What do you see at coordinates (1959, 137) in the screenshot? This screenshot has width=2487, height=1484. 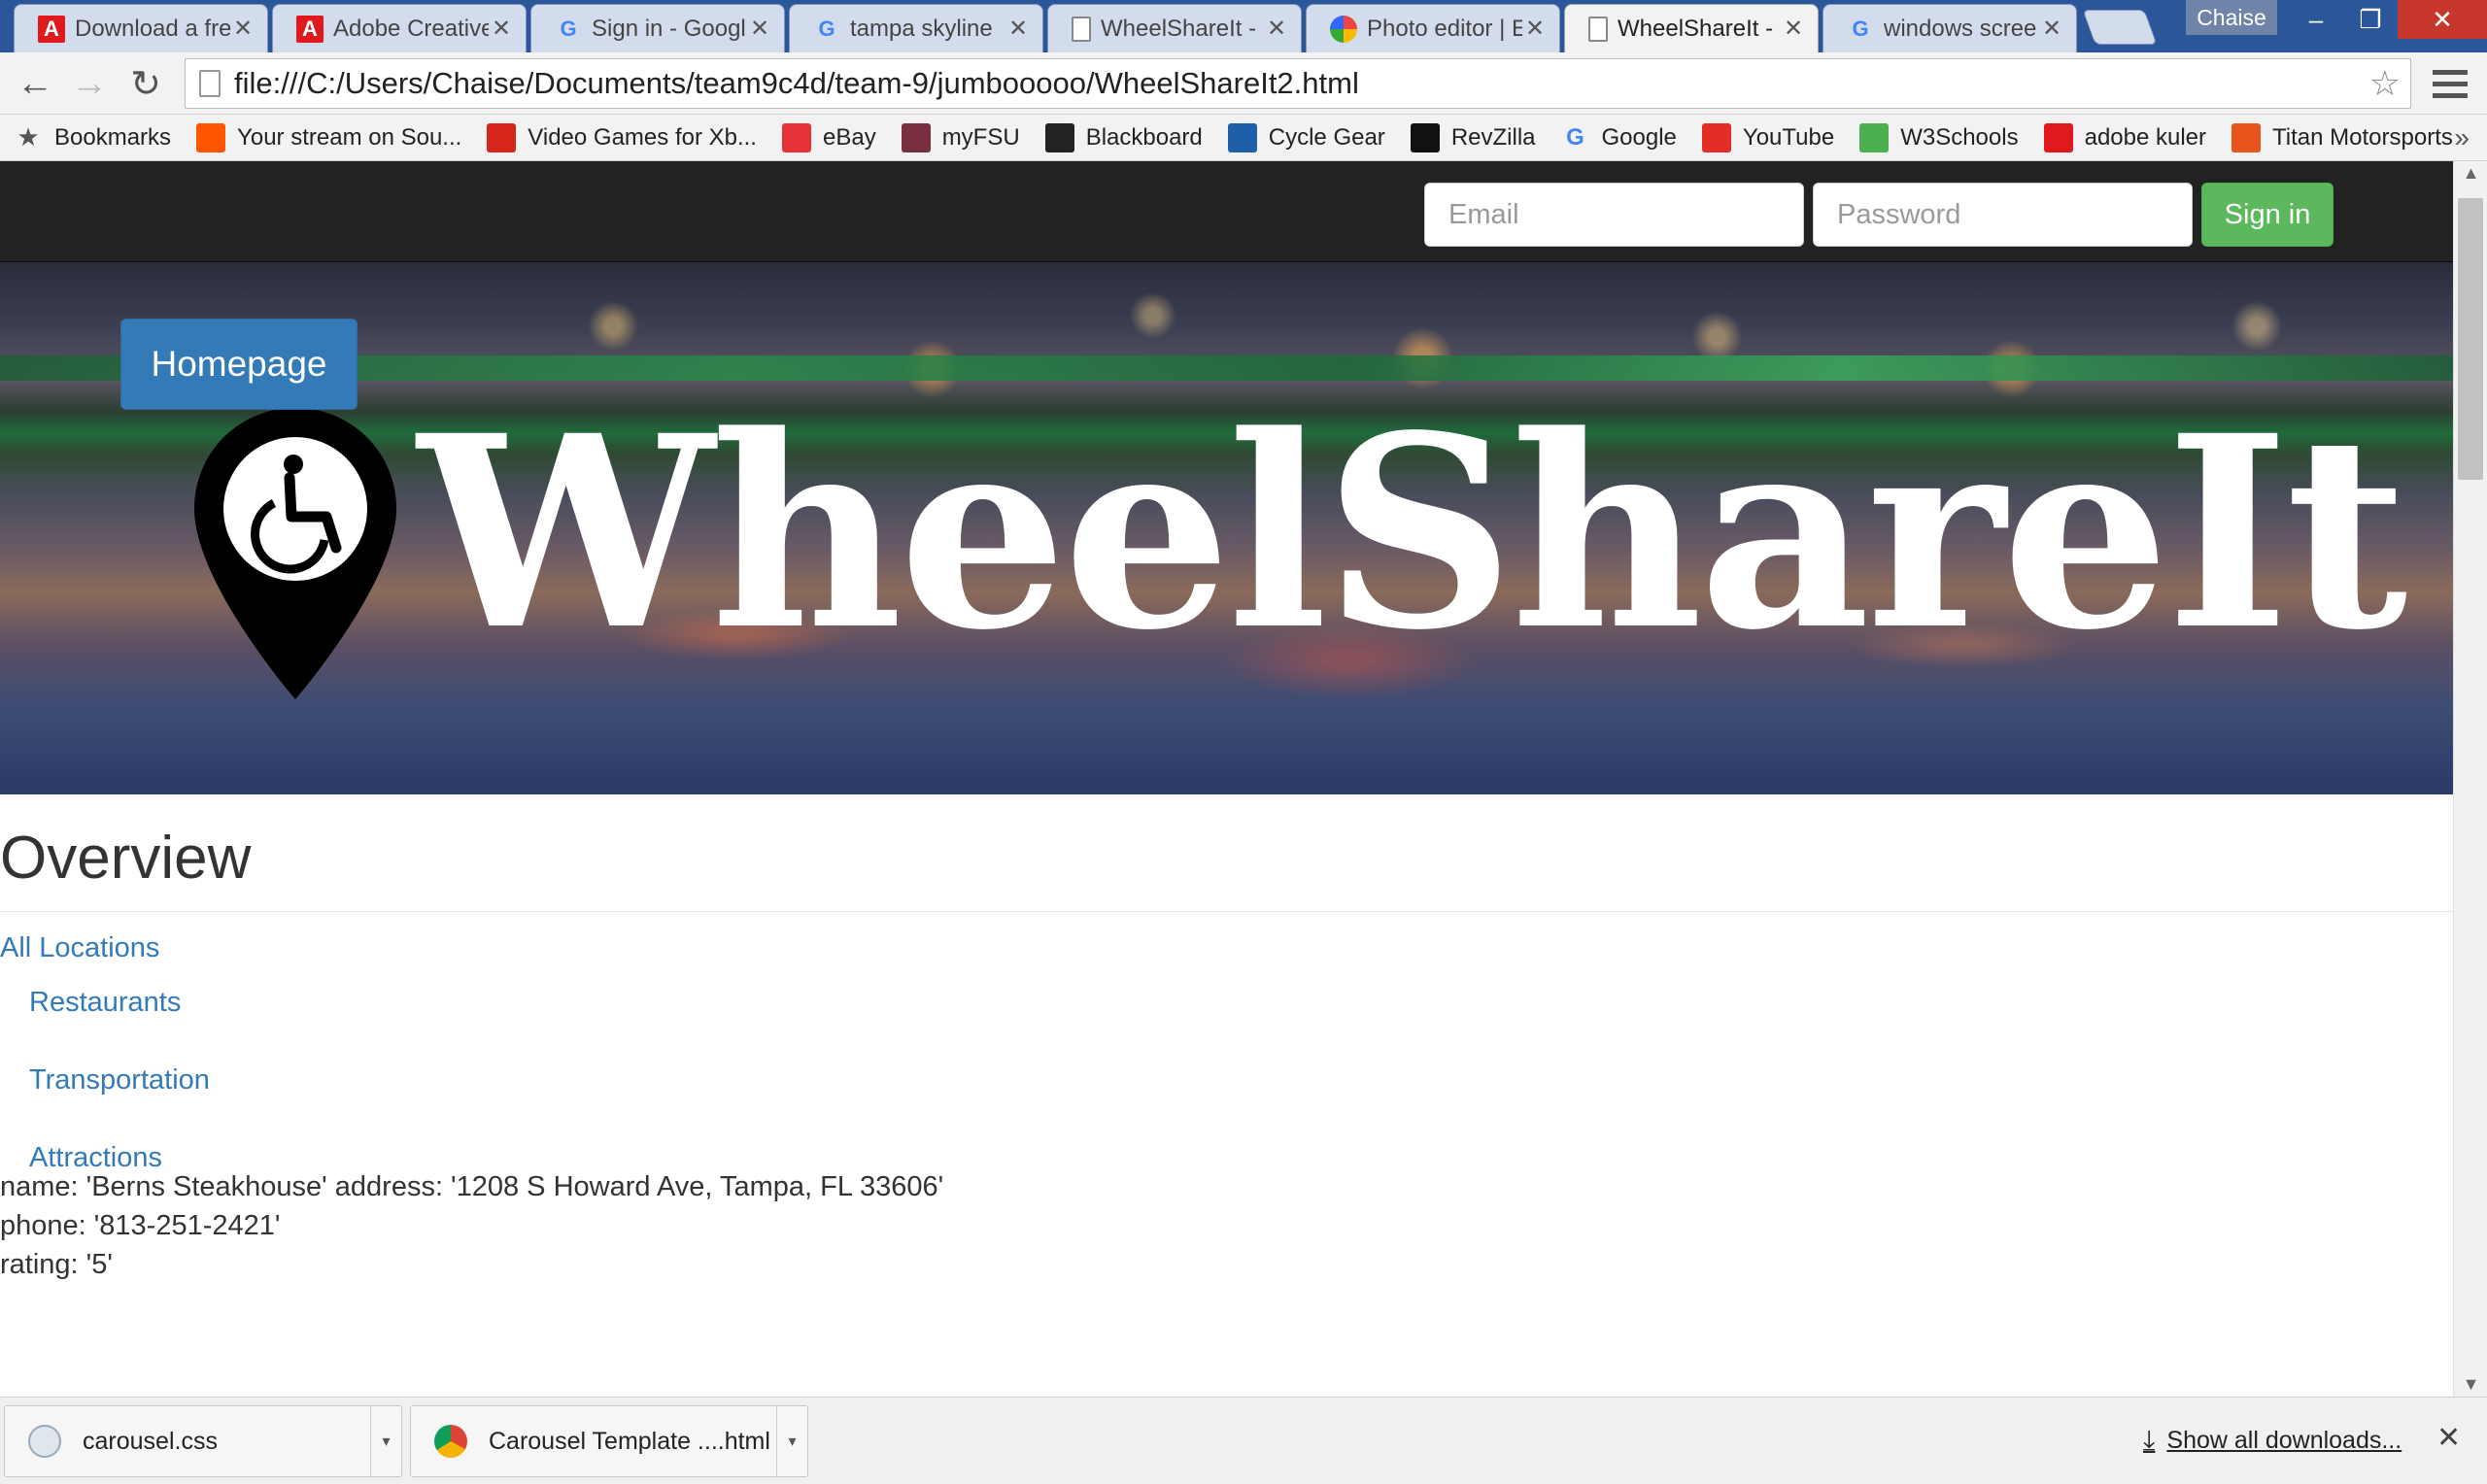 I see `bookmark-label: W3Schools` at bounding box center [1959, 137].